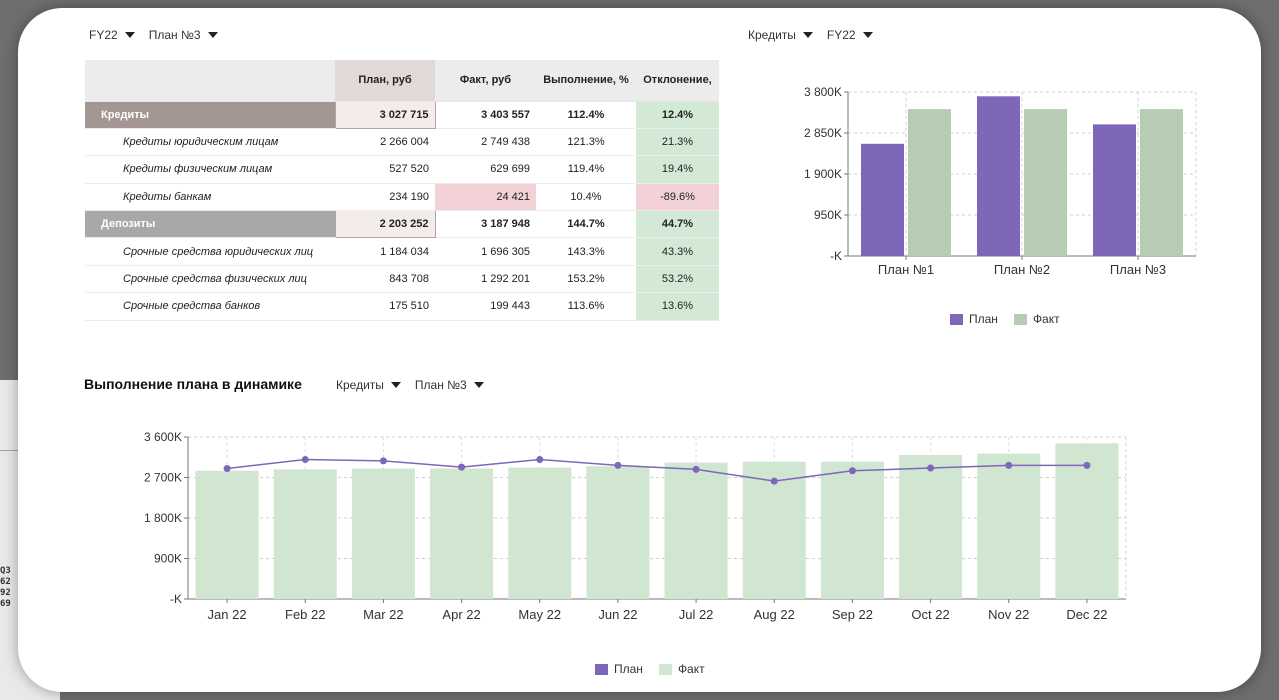  I want to click on dynamics-title: Выполнение плана в динамике, so click(193, 384).